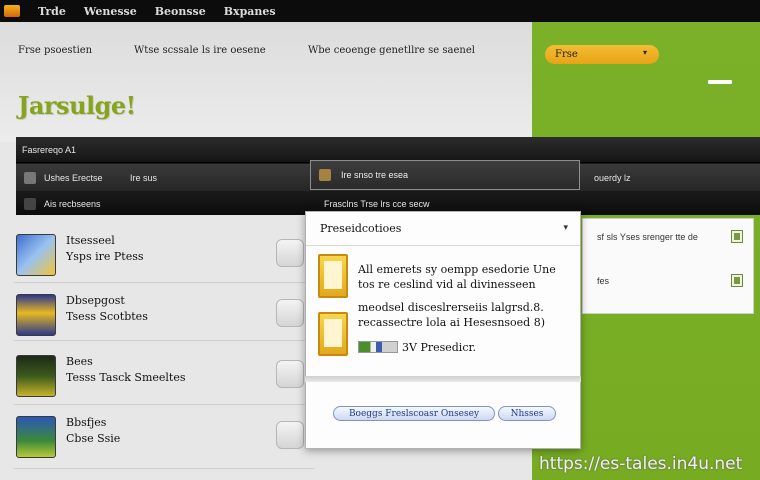  Describe the element at coordinates (325, 175) in the screenshot. I see `folder-icon` at that location.